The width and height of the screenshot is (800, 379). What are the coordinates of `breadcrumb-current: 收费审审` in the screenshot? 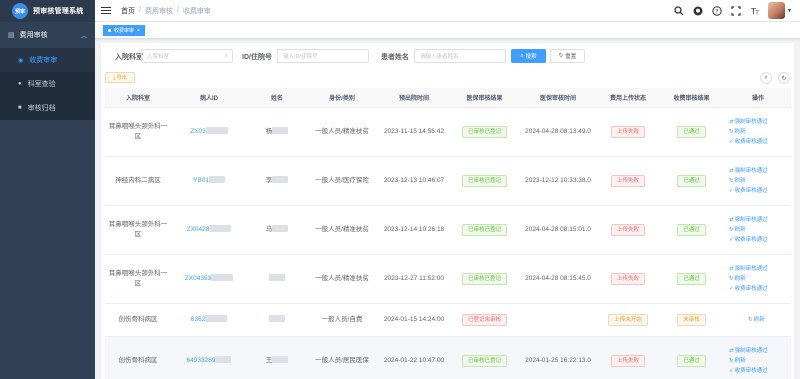 It's located at (196, 11).